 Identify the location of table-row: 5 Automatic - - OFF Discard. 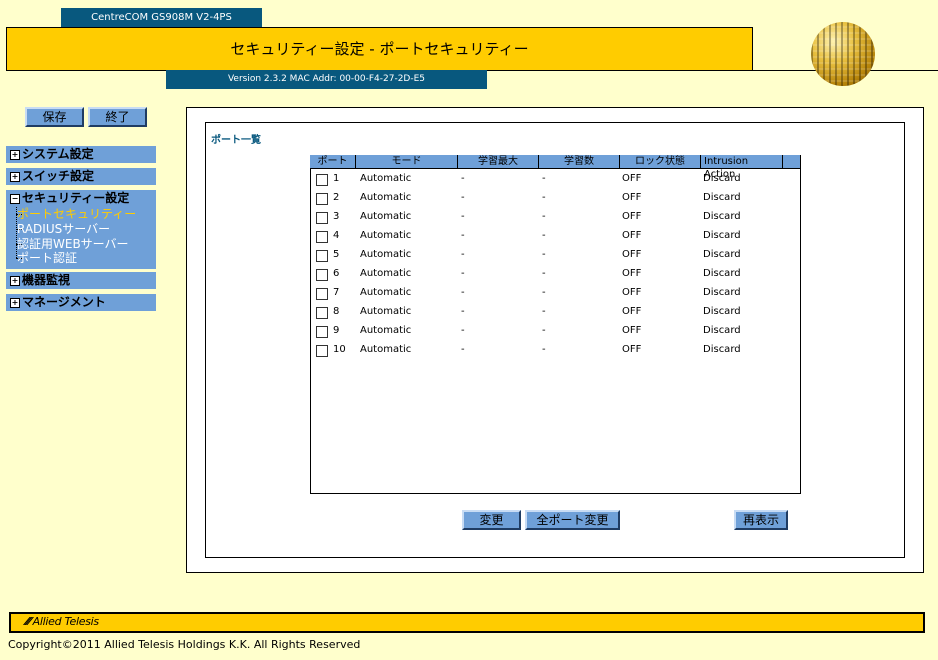
(555, 255).